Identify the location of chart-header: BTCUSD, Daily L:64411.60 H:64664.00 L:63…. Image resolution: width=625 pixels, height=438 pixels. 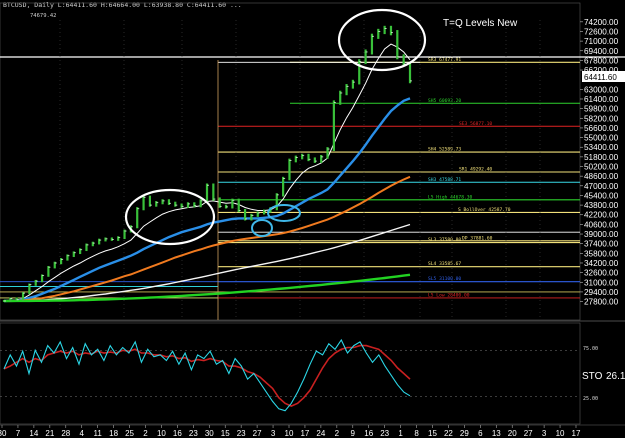
(122, 5).